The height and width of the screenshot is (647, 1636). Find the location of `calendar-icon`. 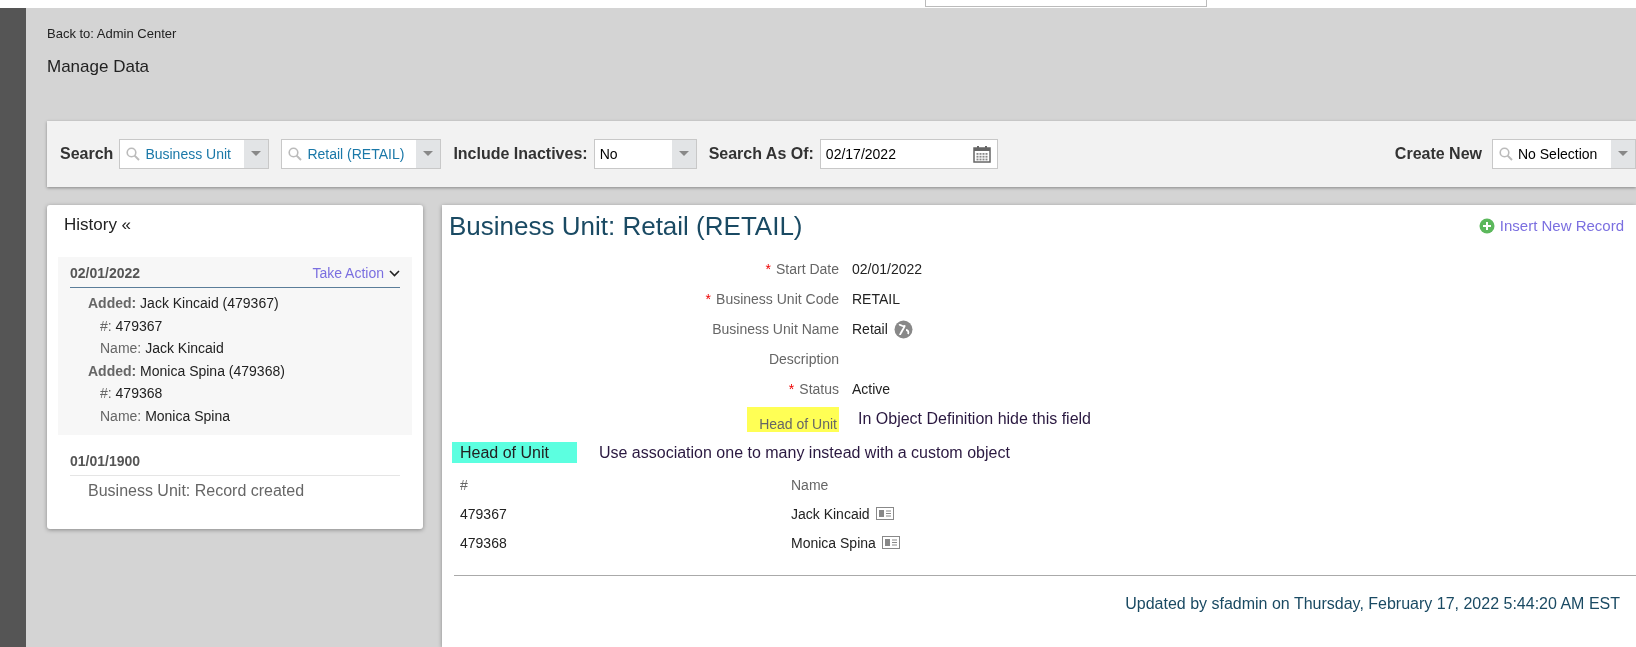

calendar-icon is located at coordinates (981, 154).